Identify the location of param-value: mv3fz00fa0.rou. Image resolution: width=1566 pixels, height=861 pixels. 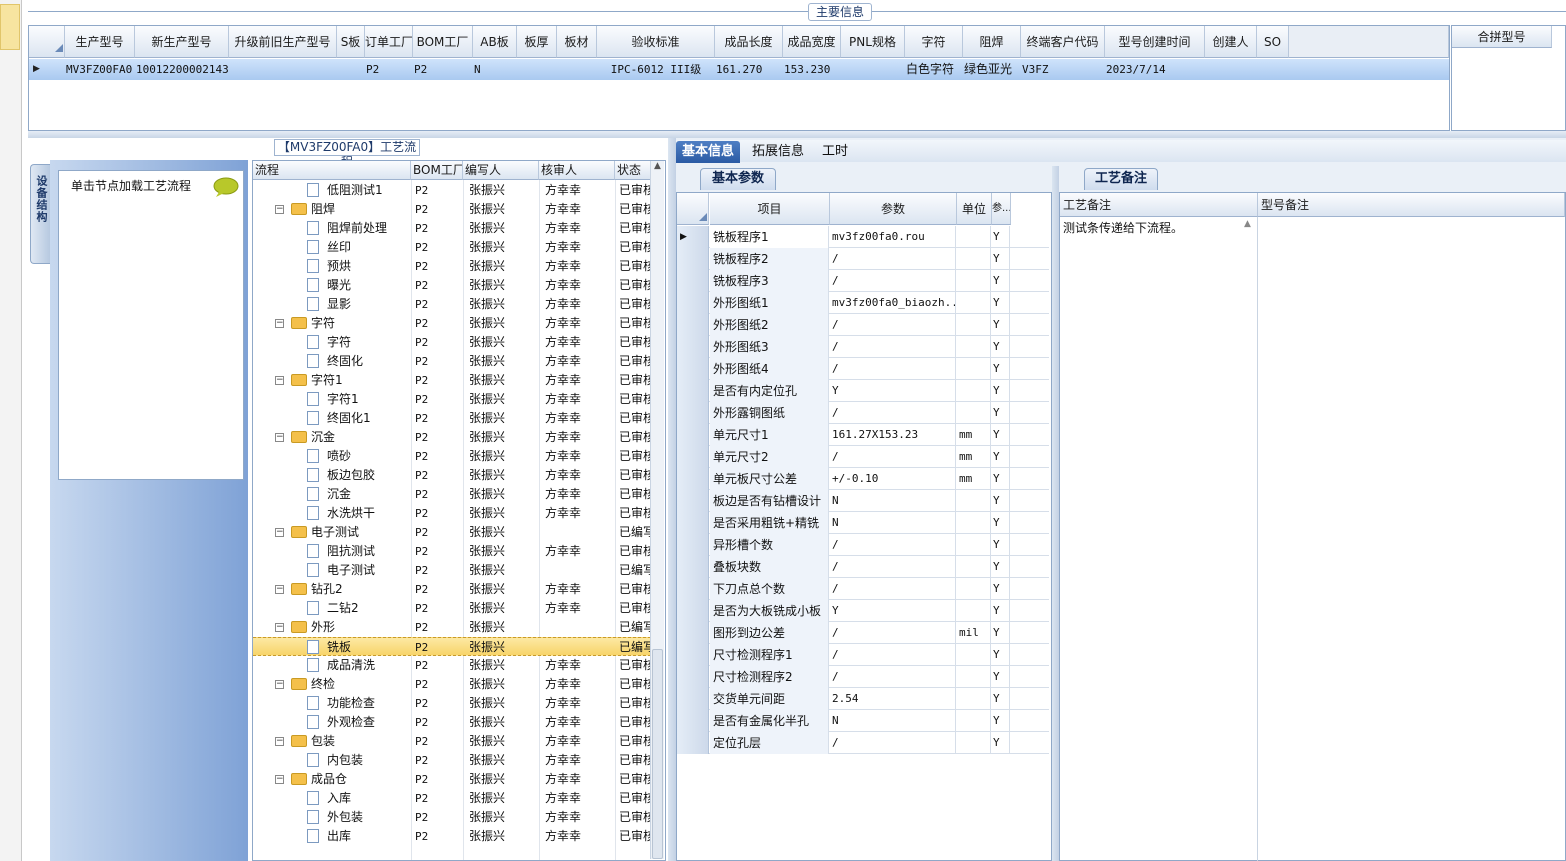
(893, 237).